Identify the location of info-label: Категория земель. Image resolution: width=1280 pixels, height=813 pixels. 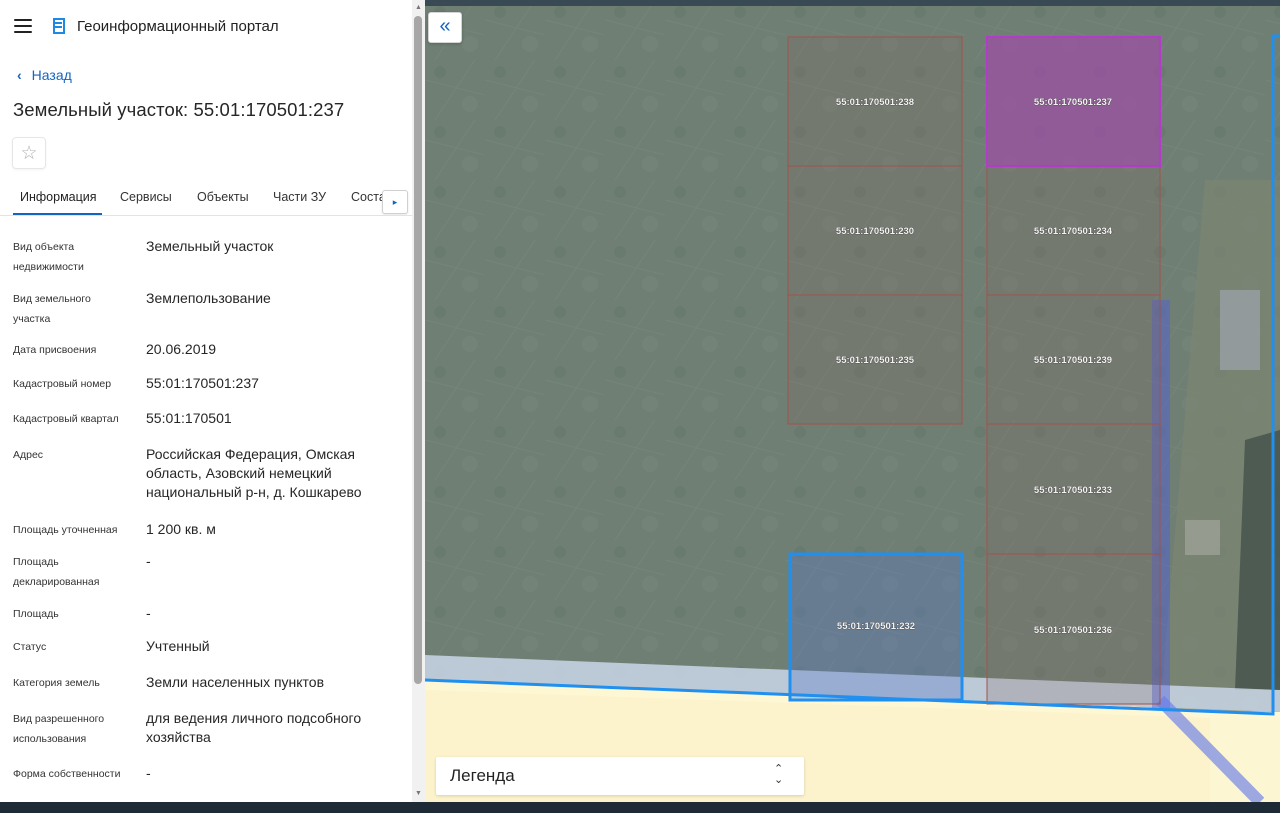
(56, 683).